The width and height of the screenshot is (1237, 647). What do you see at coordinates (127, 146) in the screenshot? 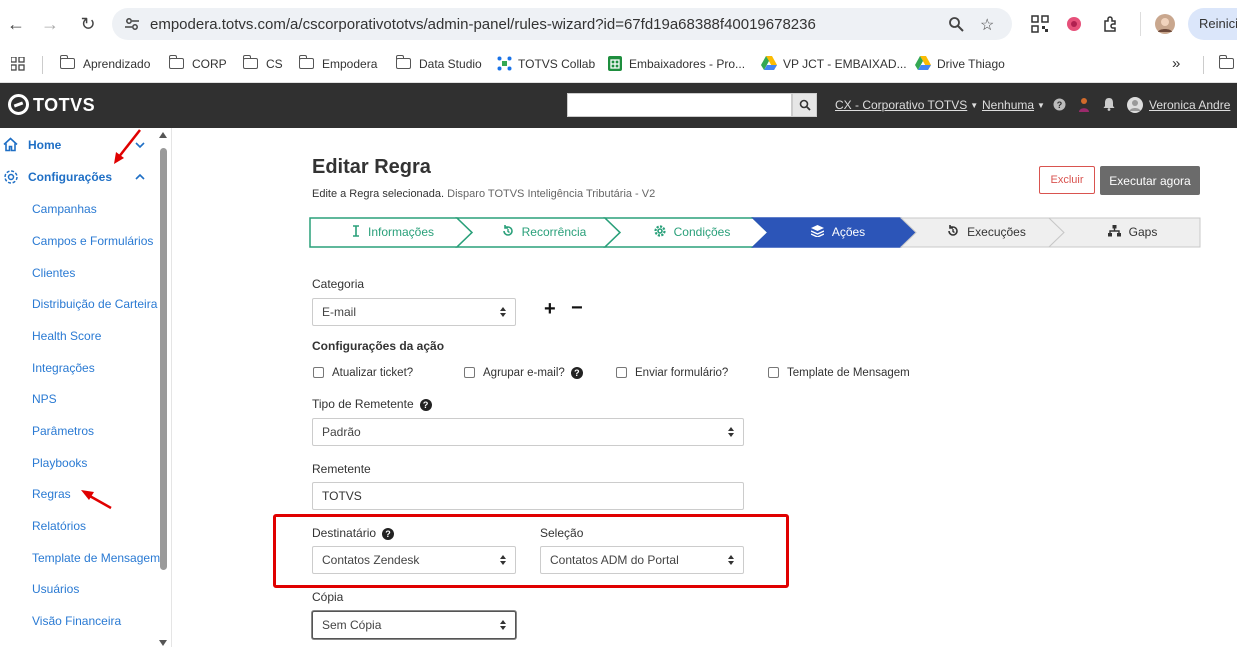
I see `annotation-arrow-icon` at bounding box center [127, 146].